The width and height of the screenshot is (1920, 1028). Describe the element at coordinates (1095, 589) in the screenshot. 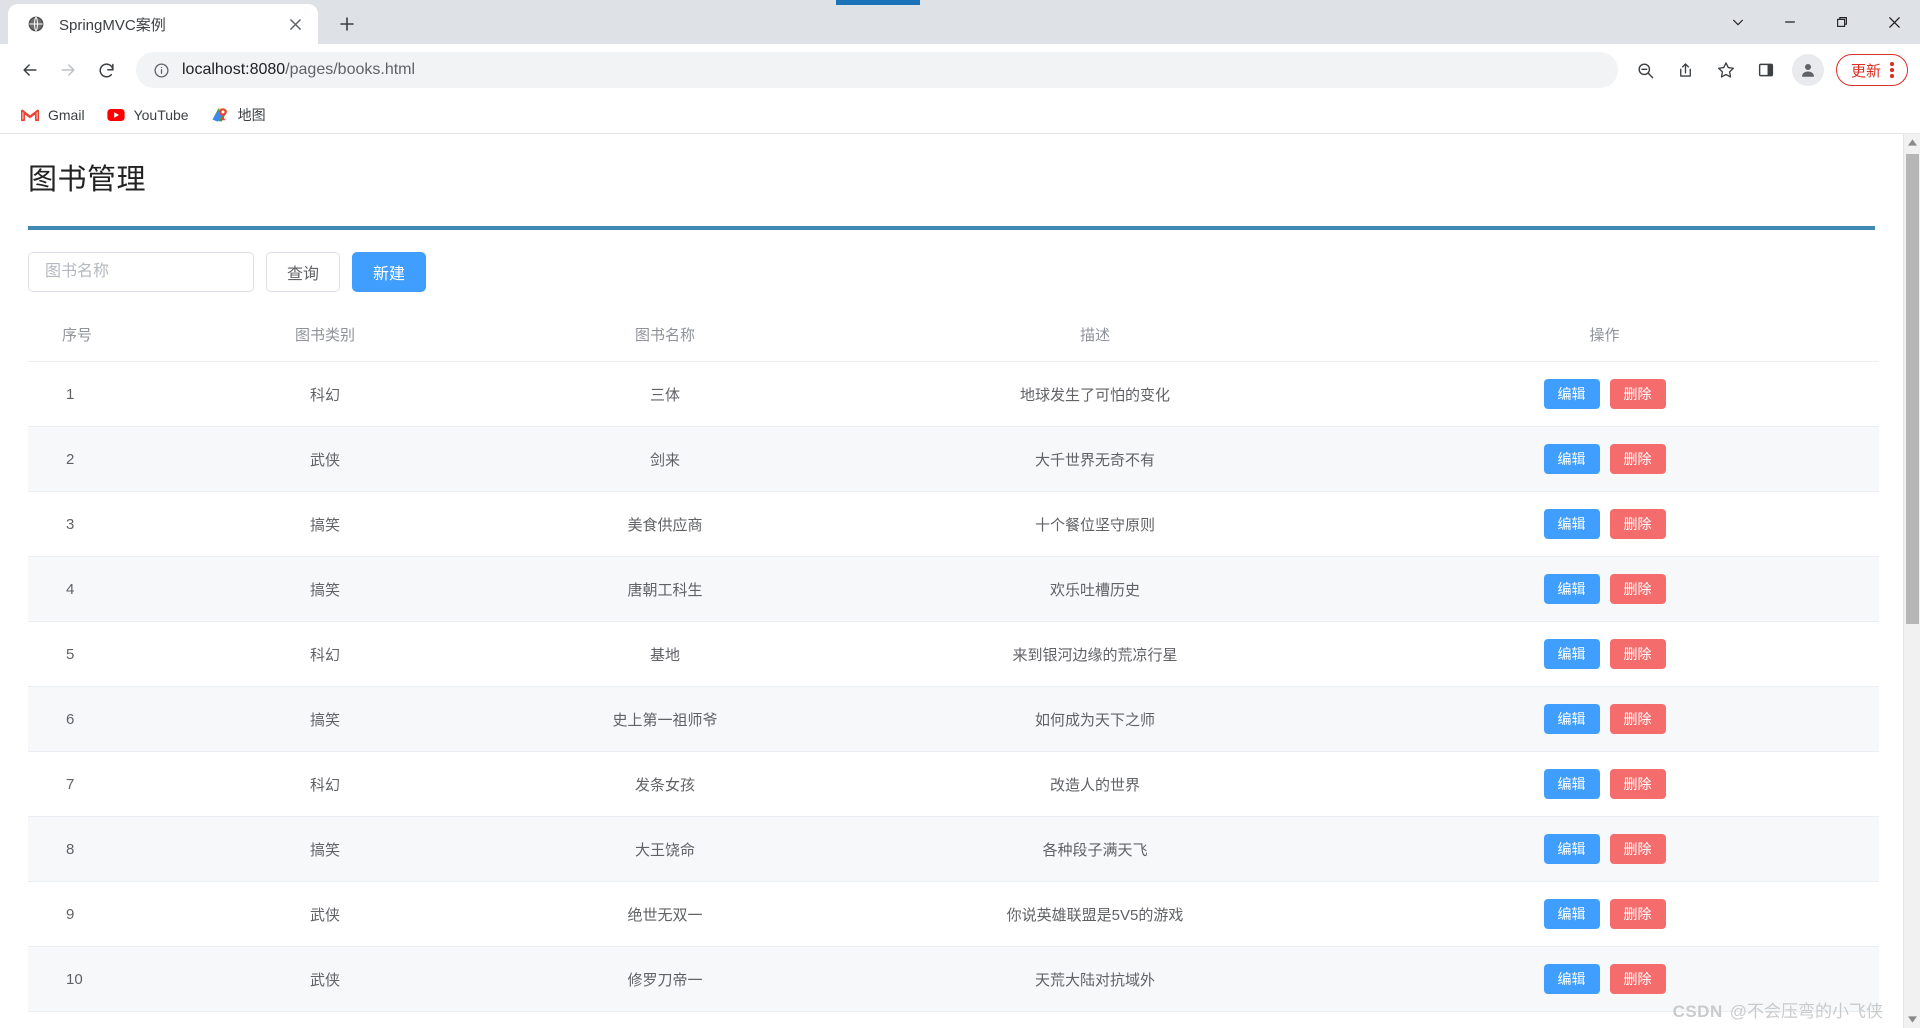

I see `cell-description: 欢乐吐槽历史` at that location.